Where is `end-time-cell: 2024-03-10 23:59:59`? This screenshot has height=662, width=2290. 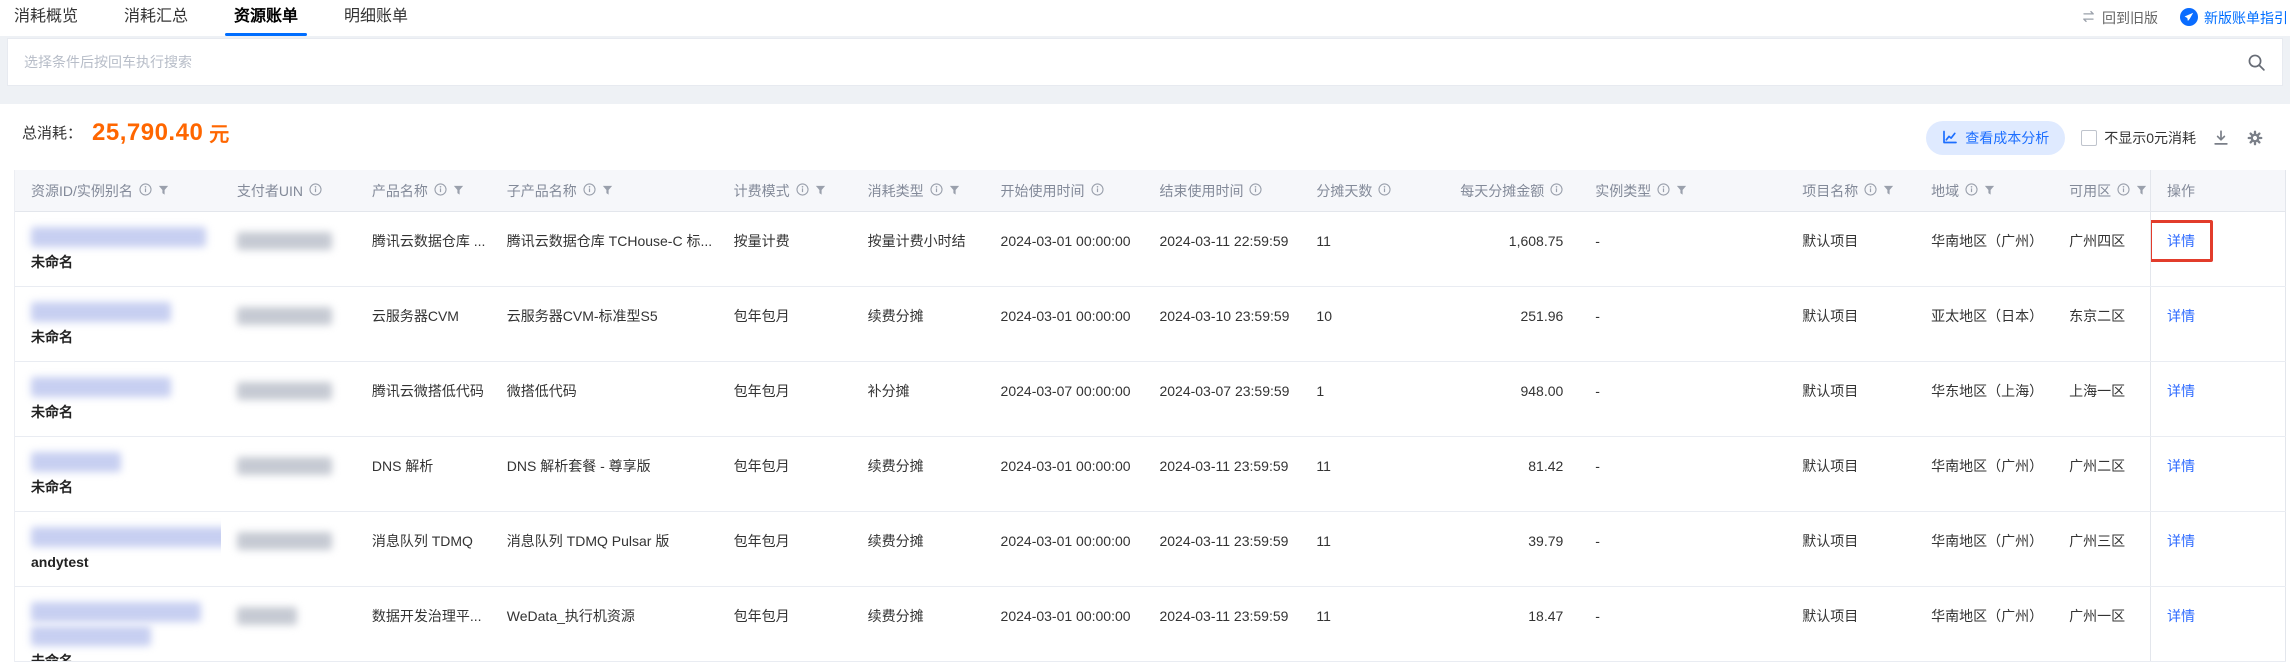 end-time-cell: 2024-03-10 23:59:59 is located at coordinates (1224, 316).